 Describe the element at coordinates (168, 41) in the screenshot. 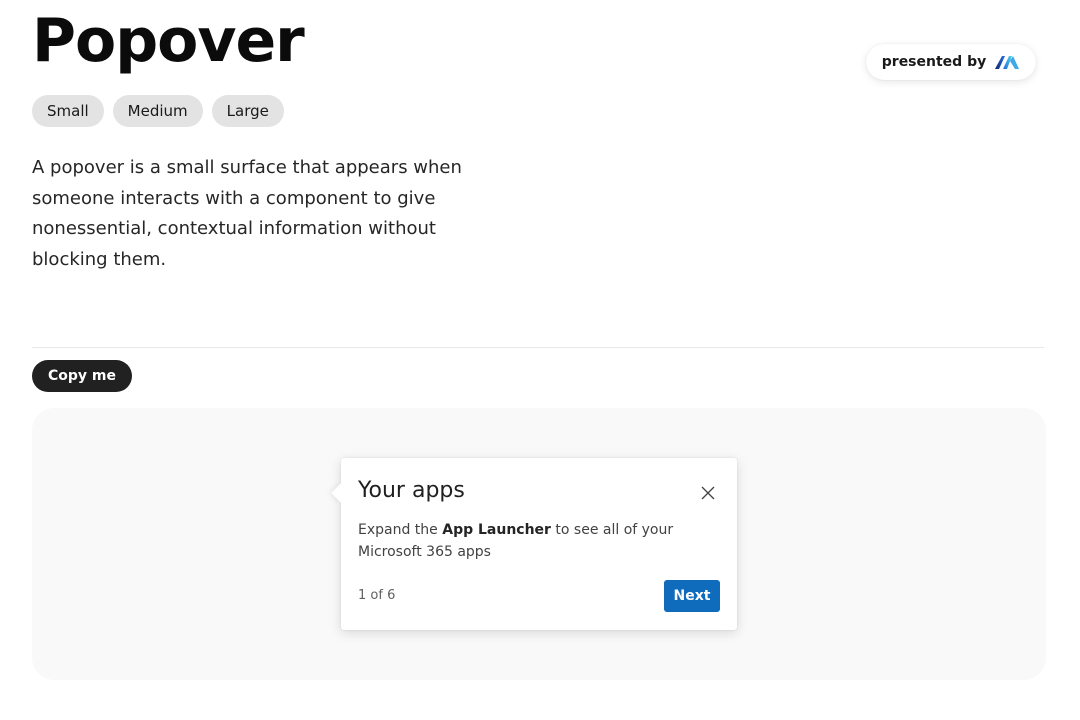

I see `page-title: Popover` at that location.